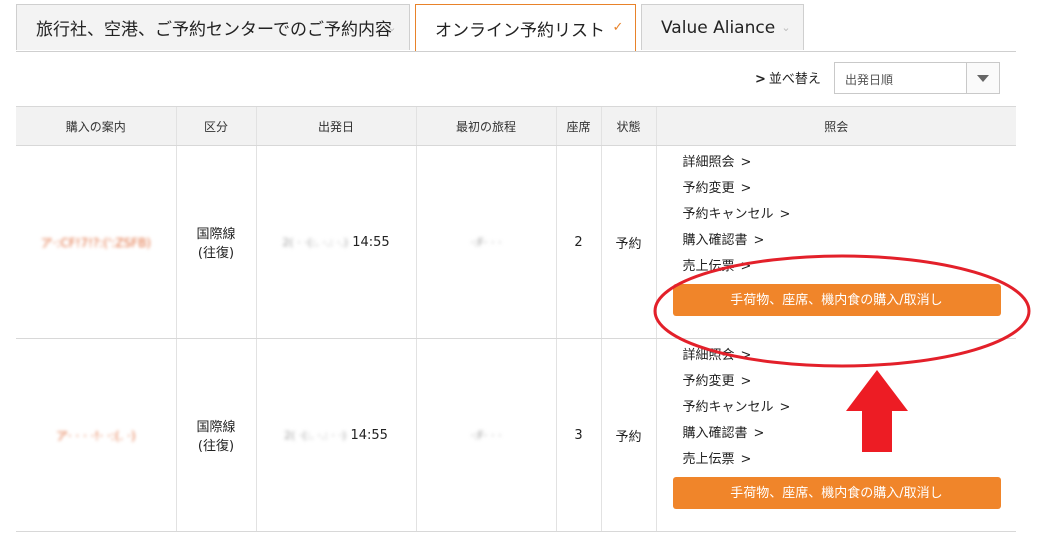 Image resolution: width=1046 pixels, height=533 pixels. I want to click on header-seats: 座席, so click(578, 126).